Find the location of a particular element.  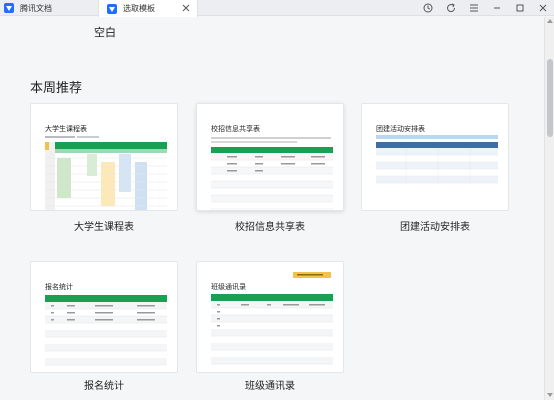

template-label: 班级通讯录 is located at coordinates (270, 384).